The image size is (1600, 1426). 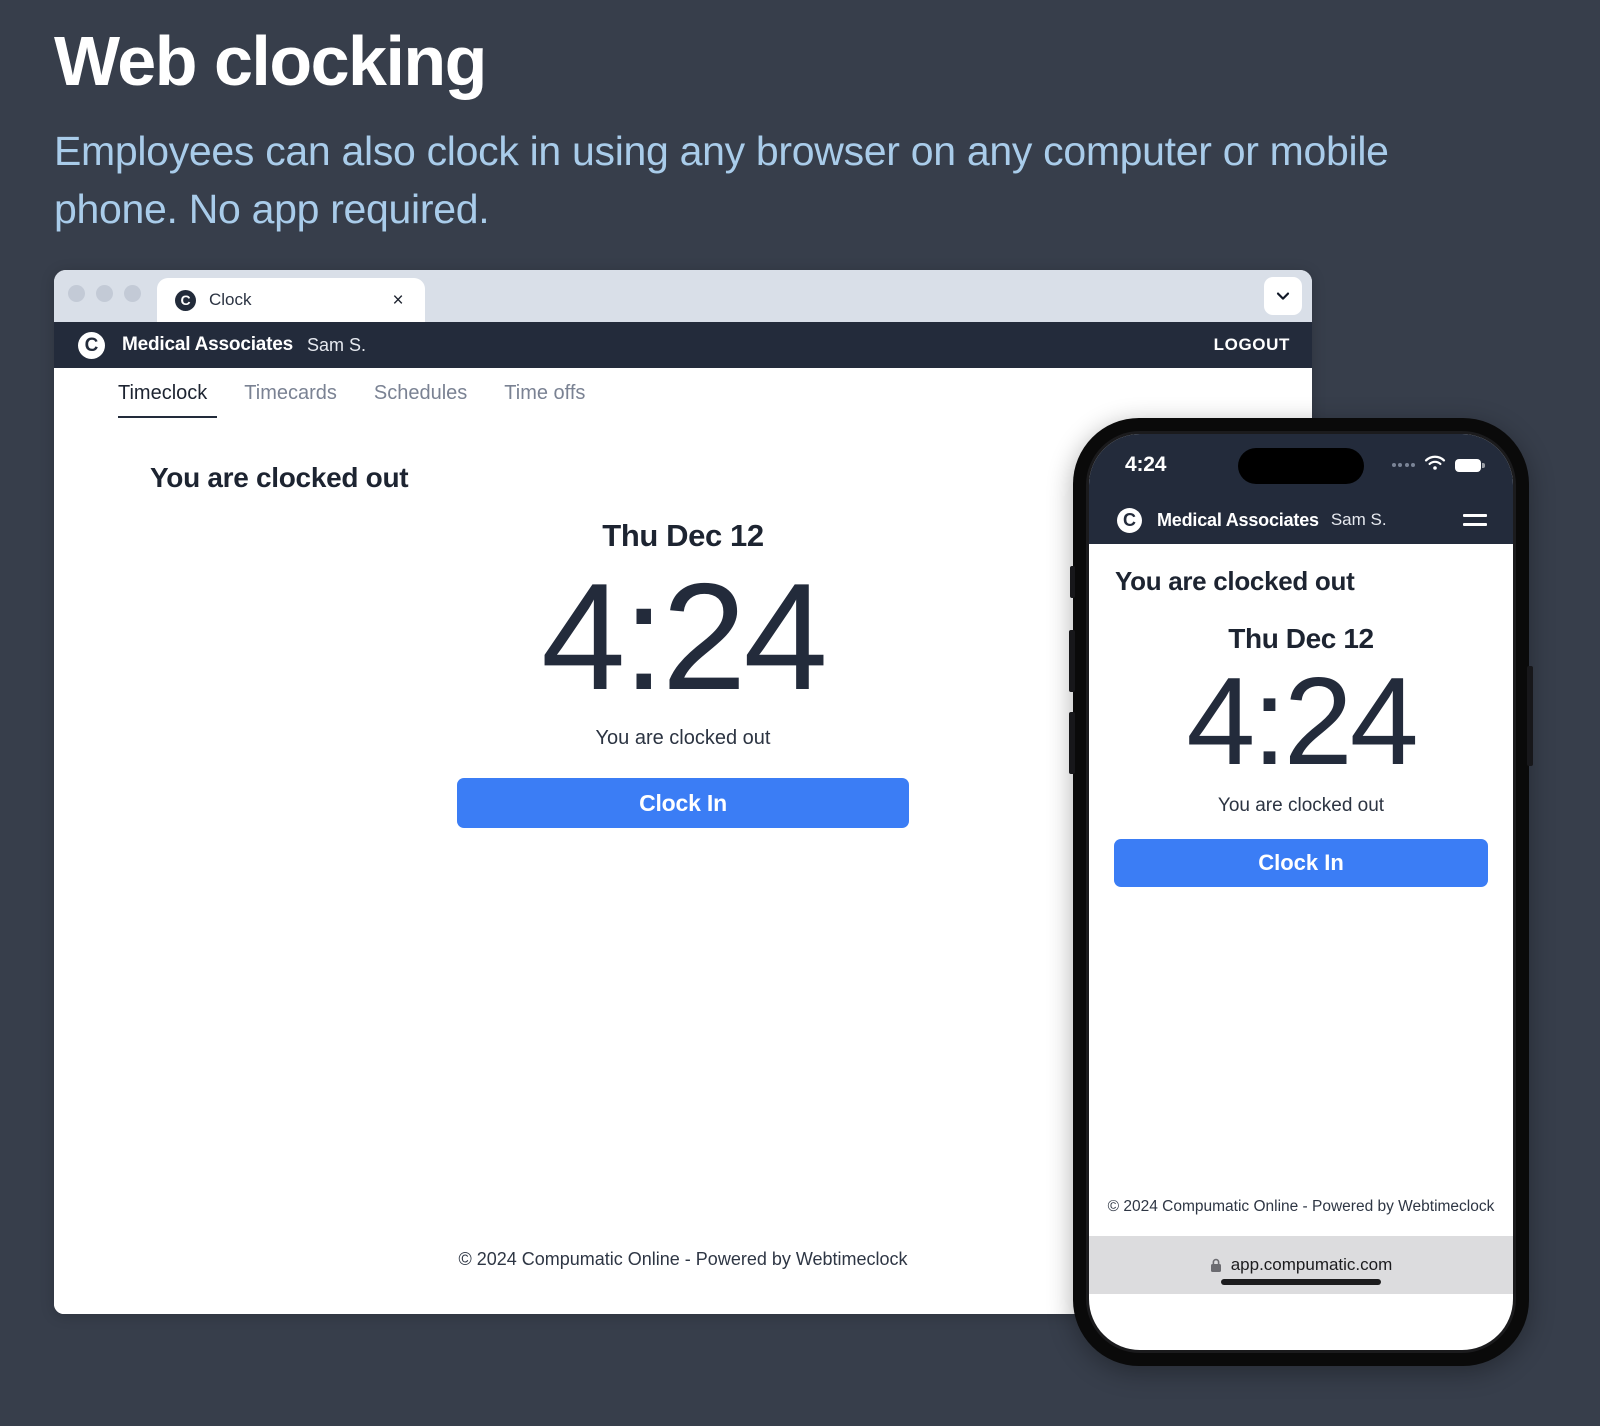 What do you see at coordinates (1302, 722) in the screenshot?
I see `phone-clock-time: 4:24` at bounding box center [1302, 722].